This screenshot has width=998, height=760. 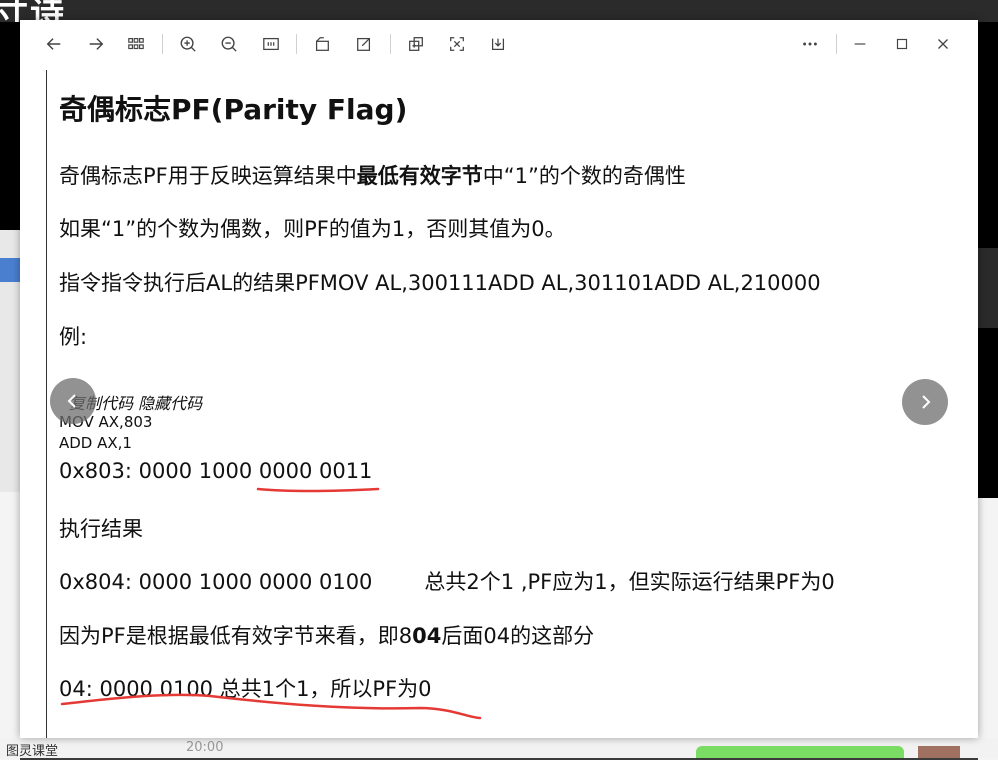 What do you see at coordinates (860, 44) in the screenshot?
I see `minimize-icon` at bounding box center [860, 44].